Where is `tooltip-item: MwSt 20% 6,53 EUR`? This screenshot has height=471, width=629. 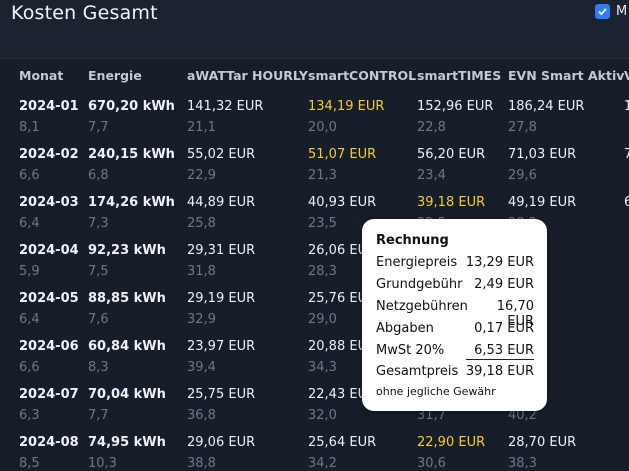
tooltip-item: MwSt 20% 6,53 EUR is located at coordinates (455, 350).